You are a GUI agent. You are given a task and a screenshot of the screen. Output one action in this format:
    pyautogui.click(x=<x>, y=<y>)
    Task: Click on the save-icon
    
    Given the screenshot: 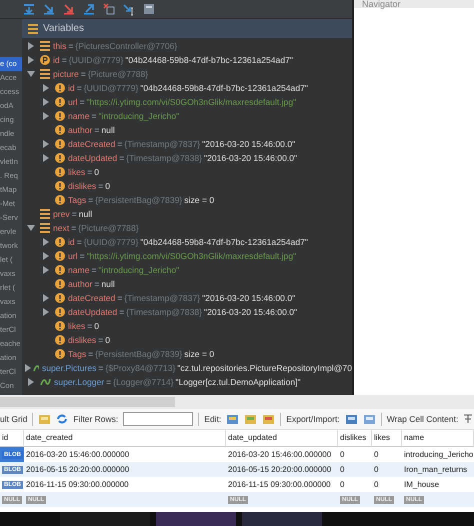 What is the action you would take?
    pyautogui.click(x=351, y=419)
    